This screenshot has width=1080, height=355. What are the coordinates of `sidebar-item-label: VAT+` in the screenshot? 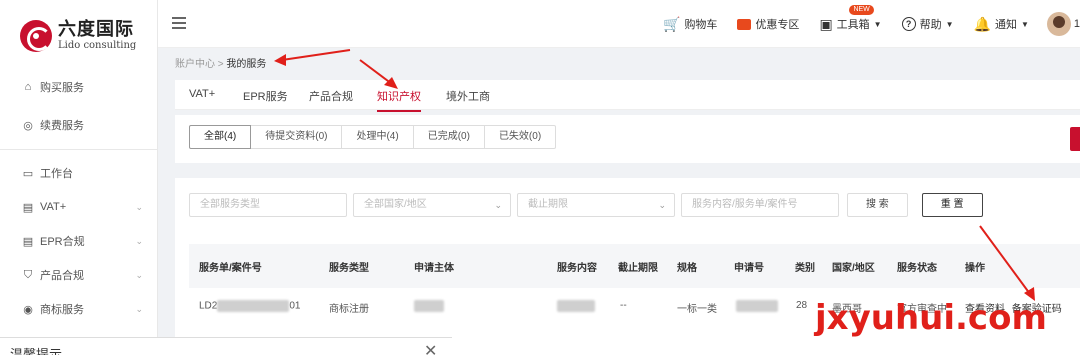 It's located at (53, 207).